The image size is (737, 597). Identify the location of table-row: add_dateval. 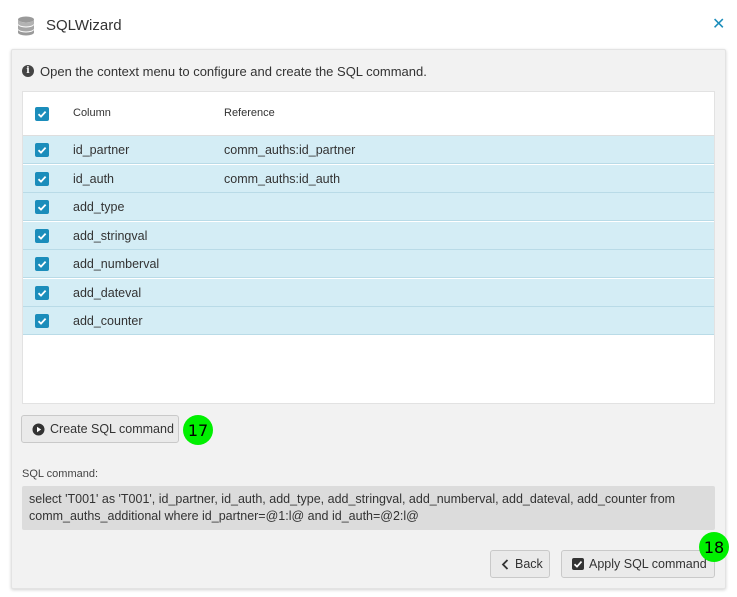
(368, 292).